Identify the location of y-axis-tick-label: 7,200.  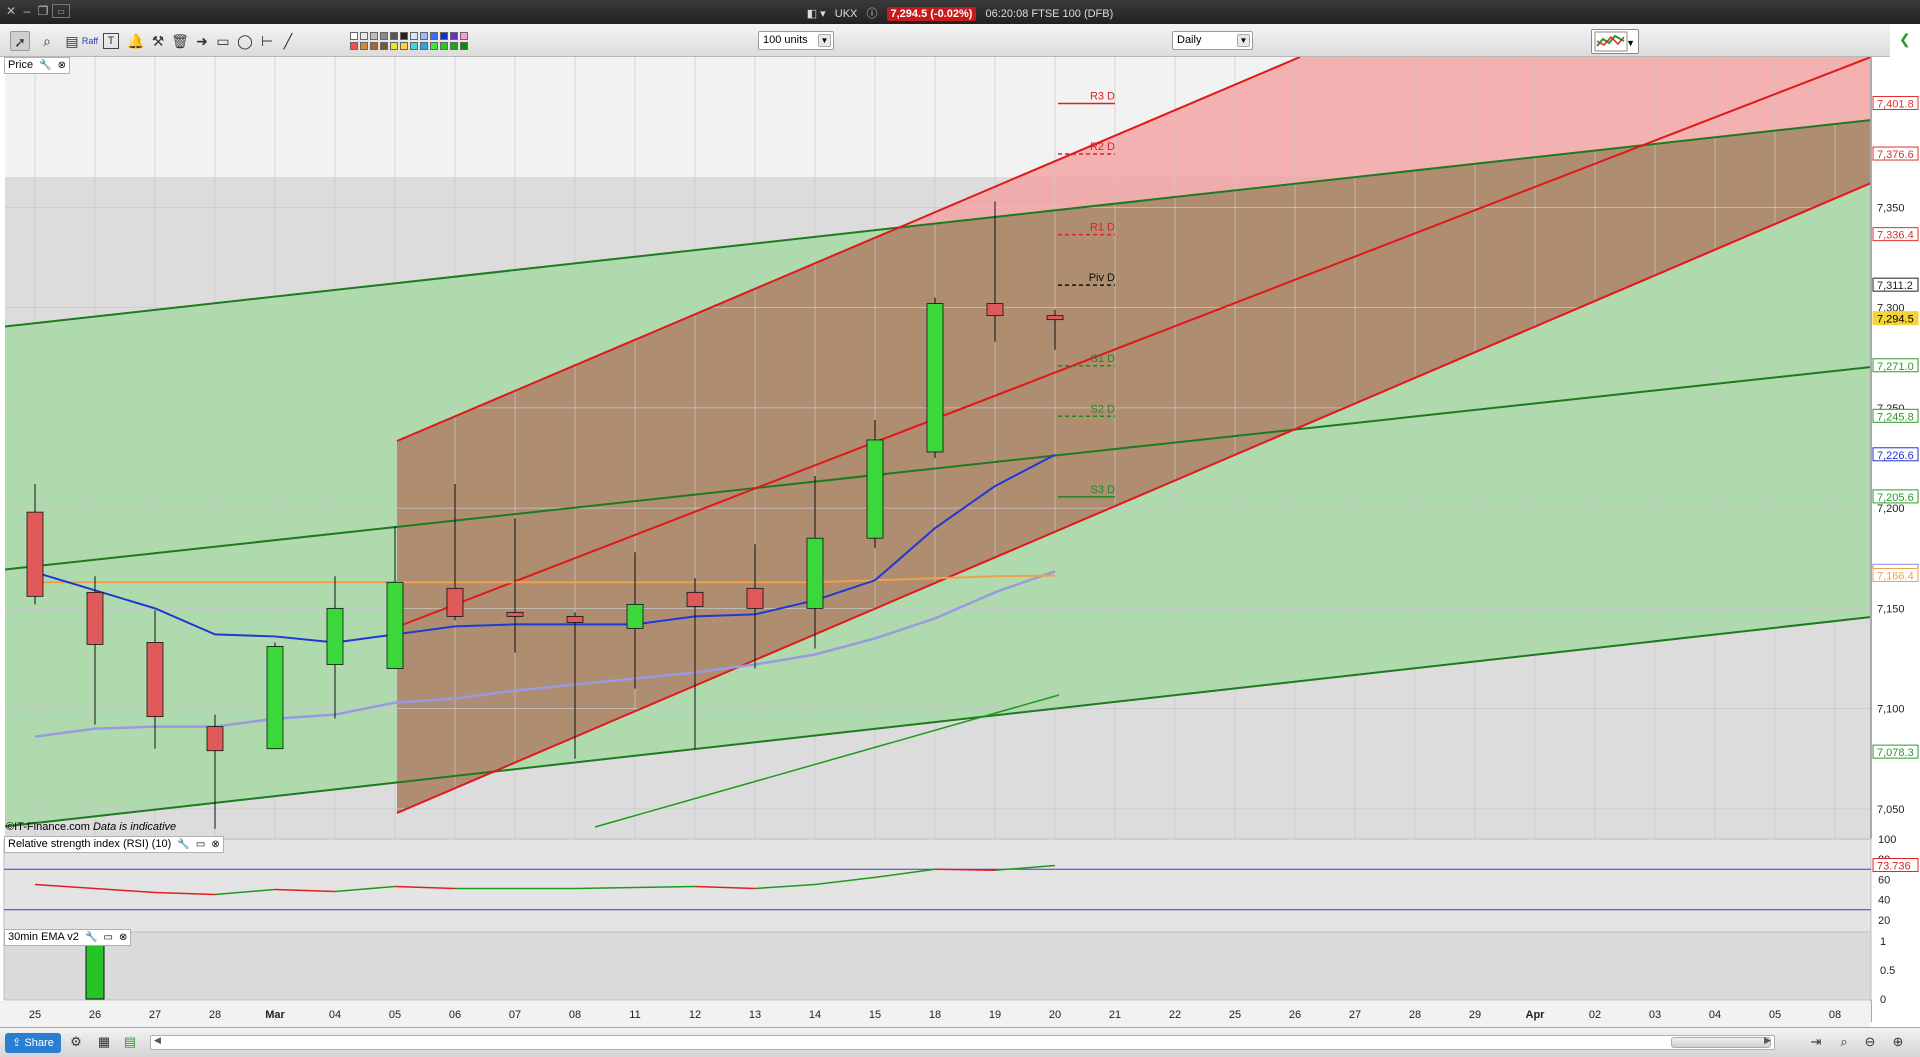
(1891, 509).